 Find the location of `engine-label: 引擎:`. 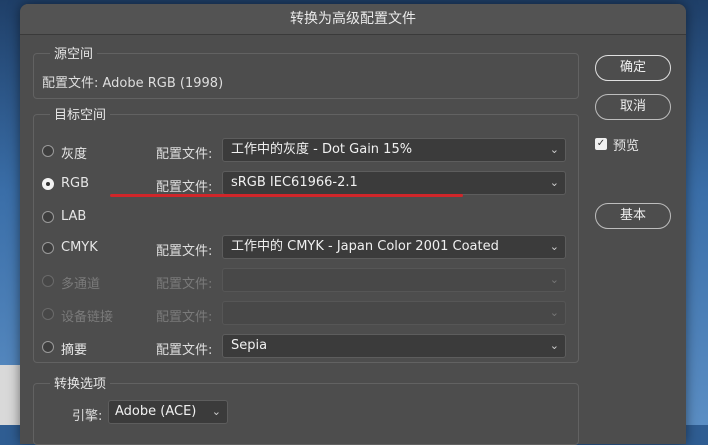

engine-label: 引擎: is located at coordinates (87, 416).